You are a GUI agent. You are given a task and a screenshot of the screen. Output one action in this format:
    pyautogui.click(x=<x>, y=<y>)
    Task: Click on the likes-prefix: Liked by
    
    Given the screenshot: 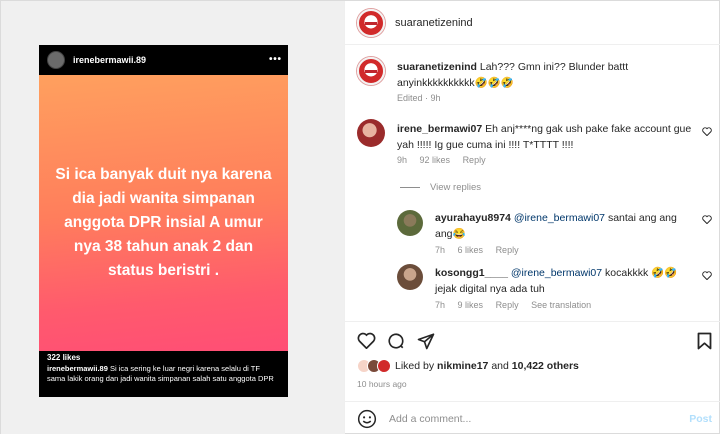 What is the action you would take?
    pyautogui.click(x=415, y=366)
    